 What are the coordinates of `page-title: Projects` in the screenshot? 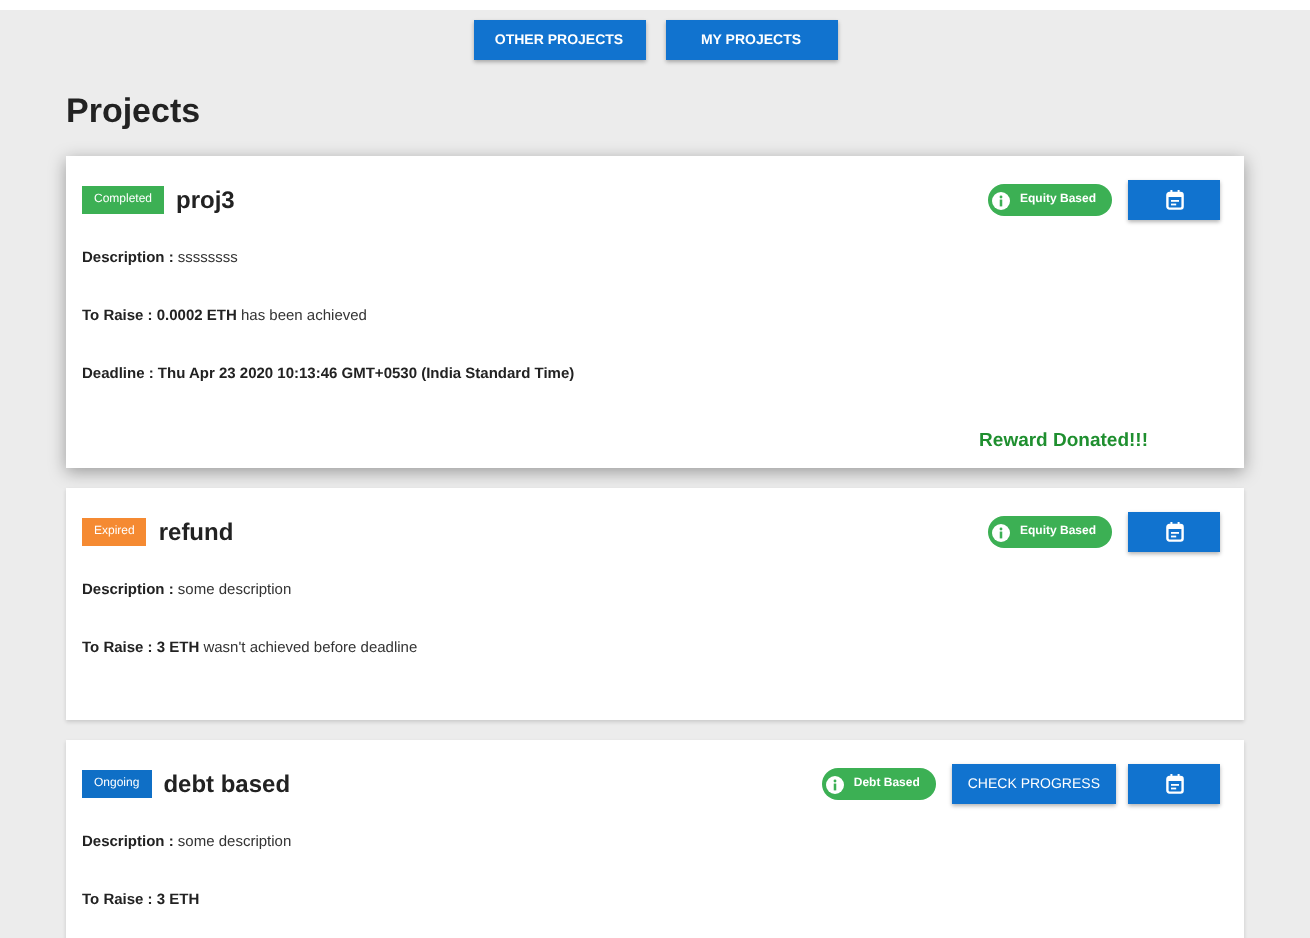 It's located at (134, 112).